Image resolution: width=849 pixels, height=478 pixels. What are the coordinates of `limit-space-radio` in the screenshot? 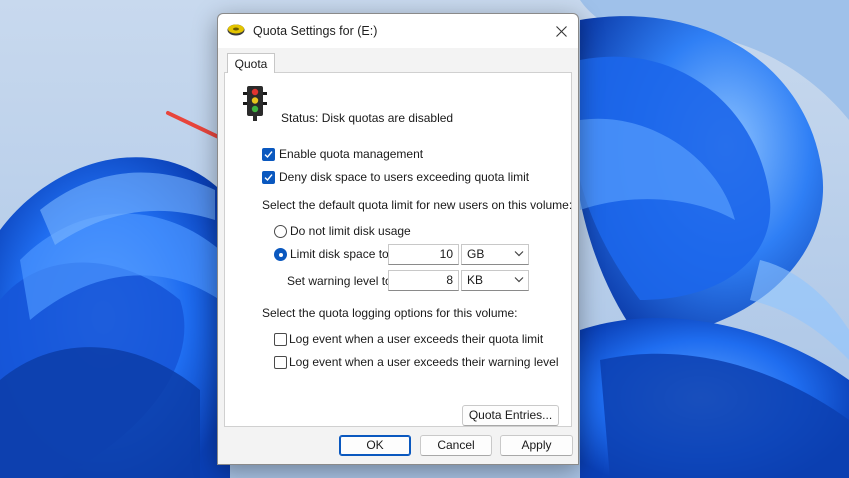 It's located at (280, 254).